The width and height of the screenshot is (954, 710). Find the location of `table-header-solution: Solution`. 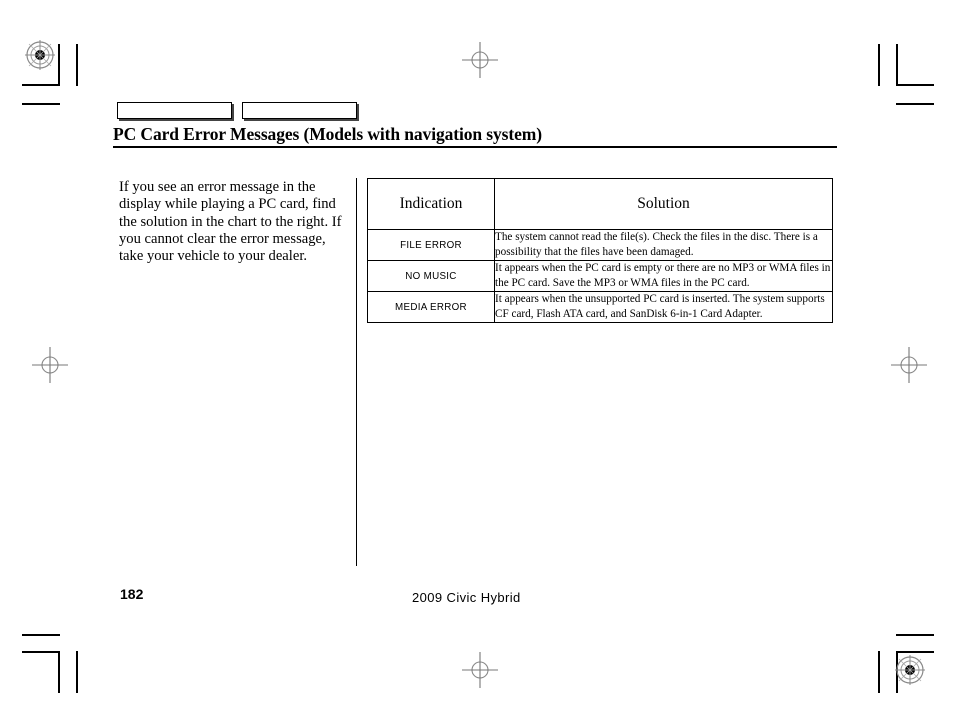

table-header-solution: Solution is located at coordinates (663, 204).